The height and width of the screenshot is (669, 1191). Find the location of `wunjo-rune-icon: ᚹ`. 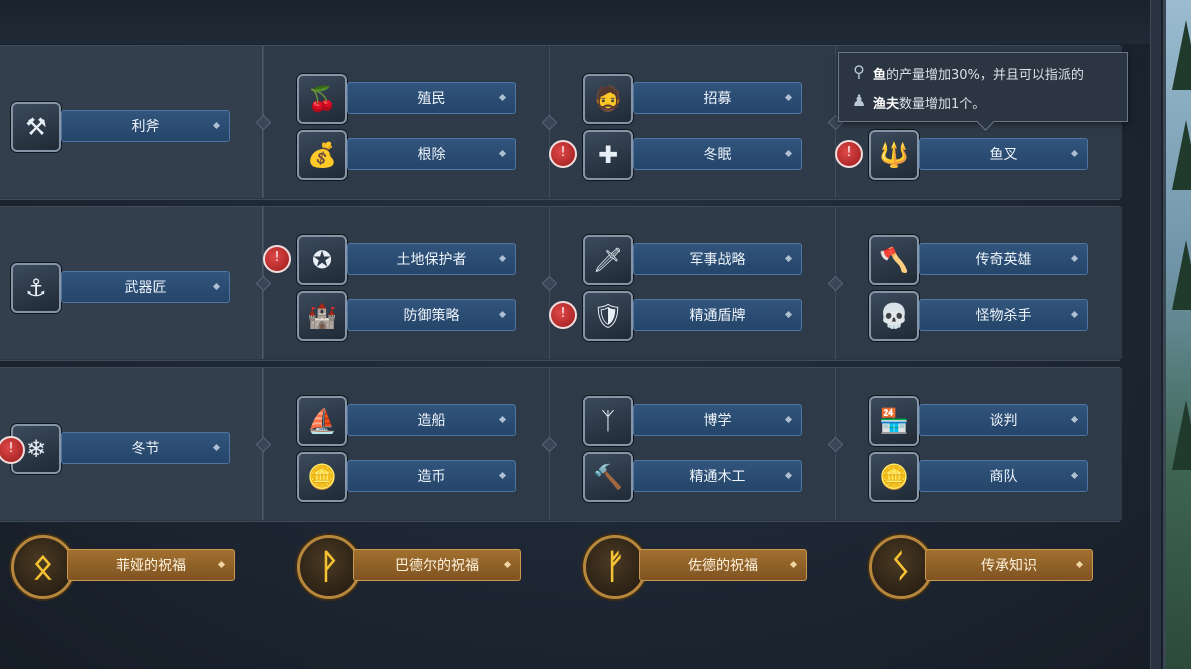

wunjo-rune-icon: ᚹ is located at coordinates (329, 567).